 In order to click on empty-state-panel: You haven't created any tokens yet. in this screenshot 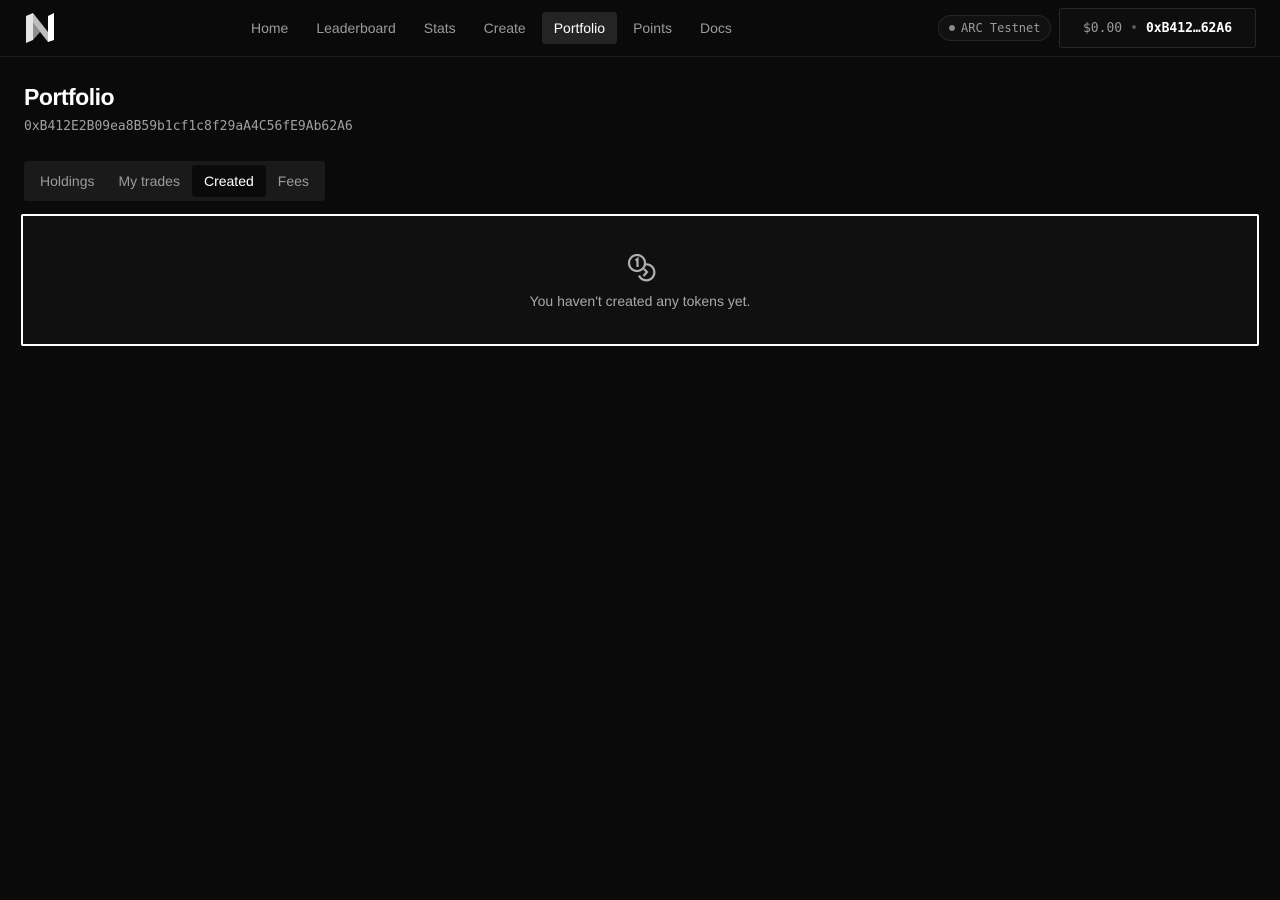, I will do `click(640, 280)`.